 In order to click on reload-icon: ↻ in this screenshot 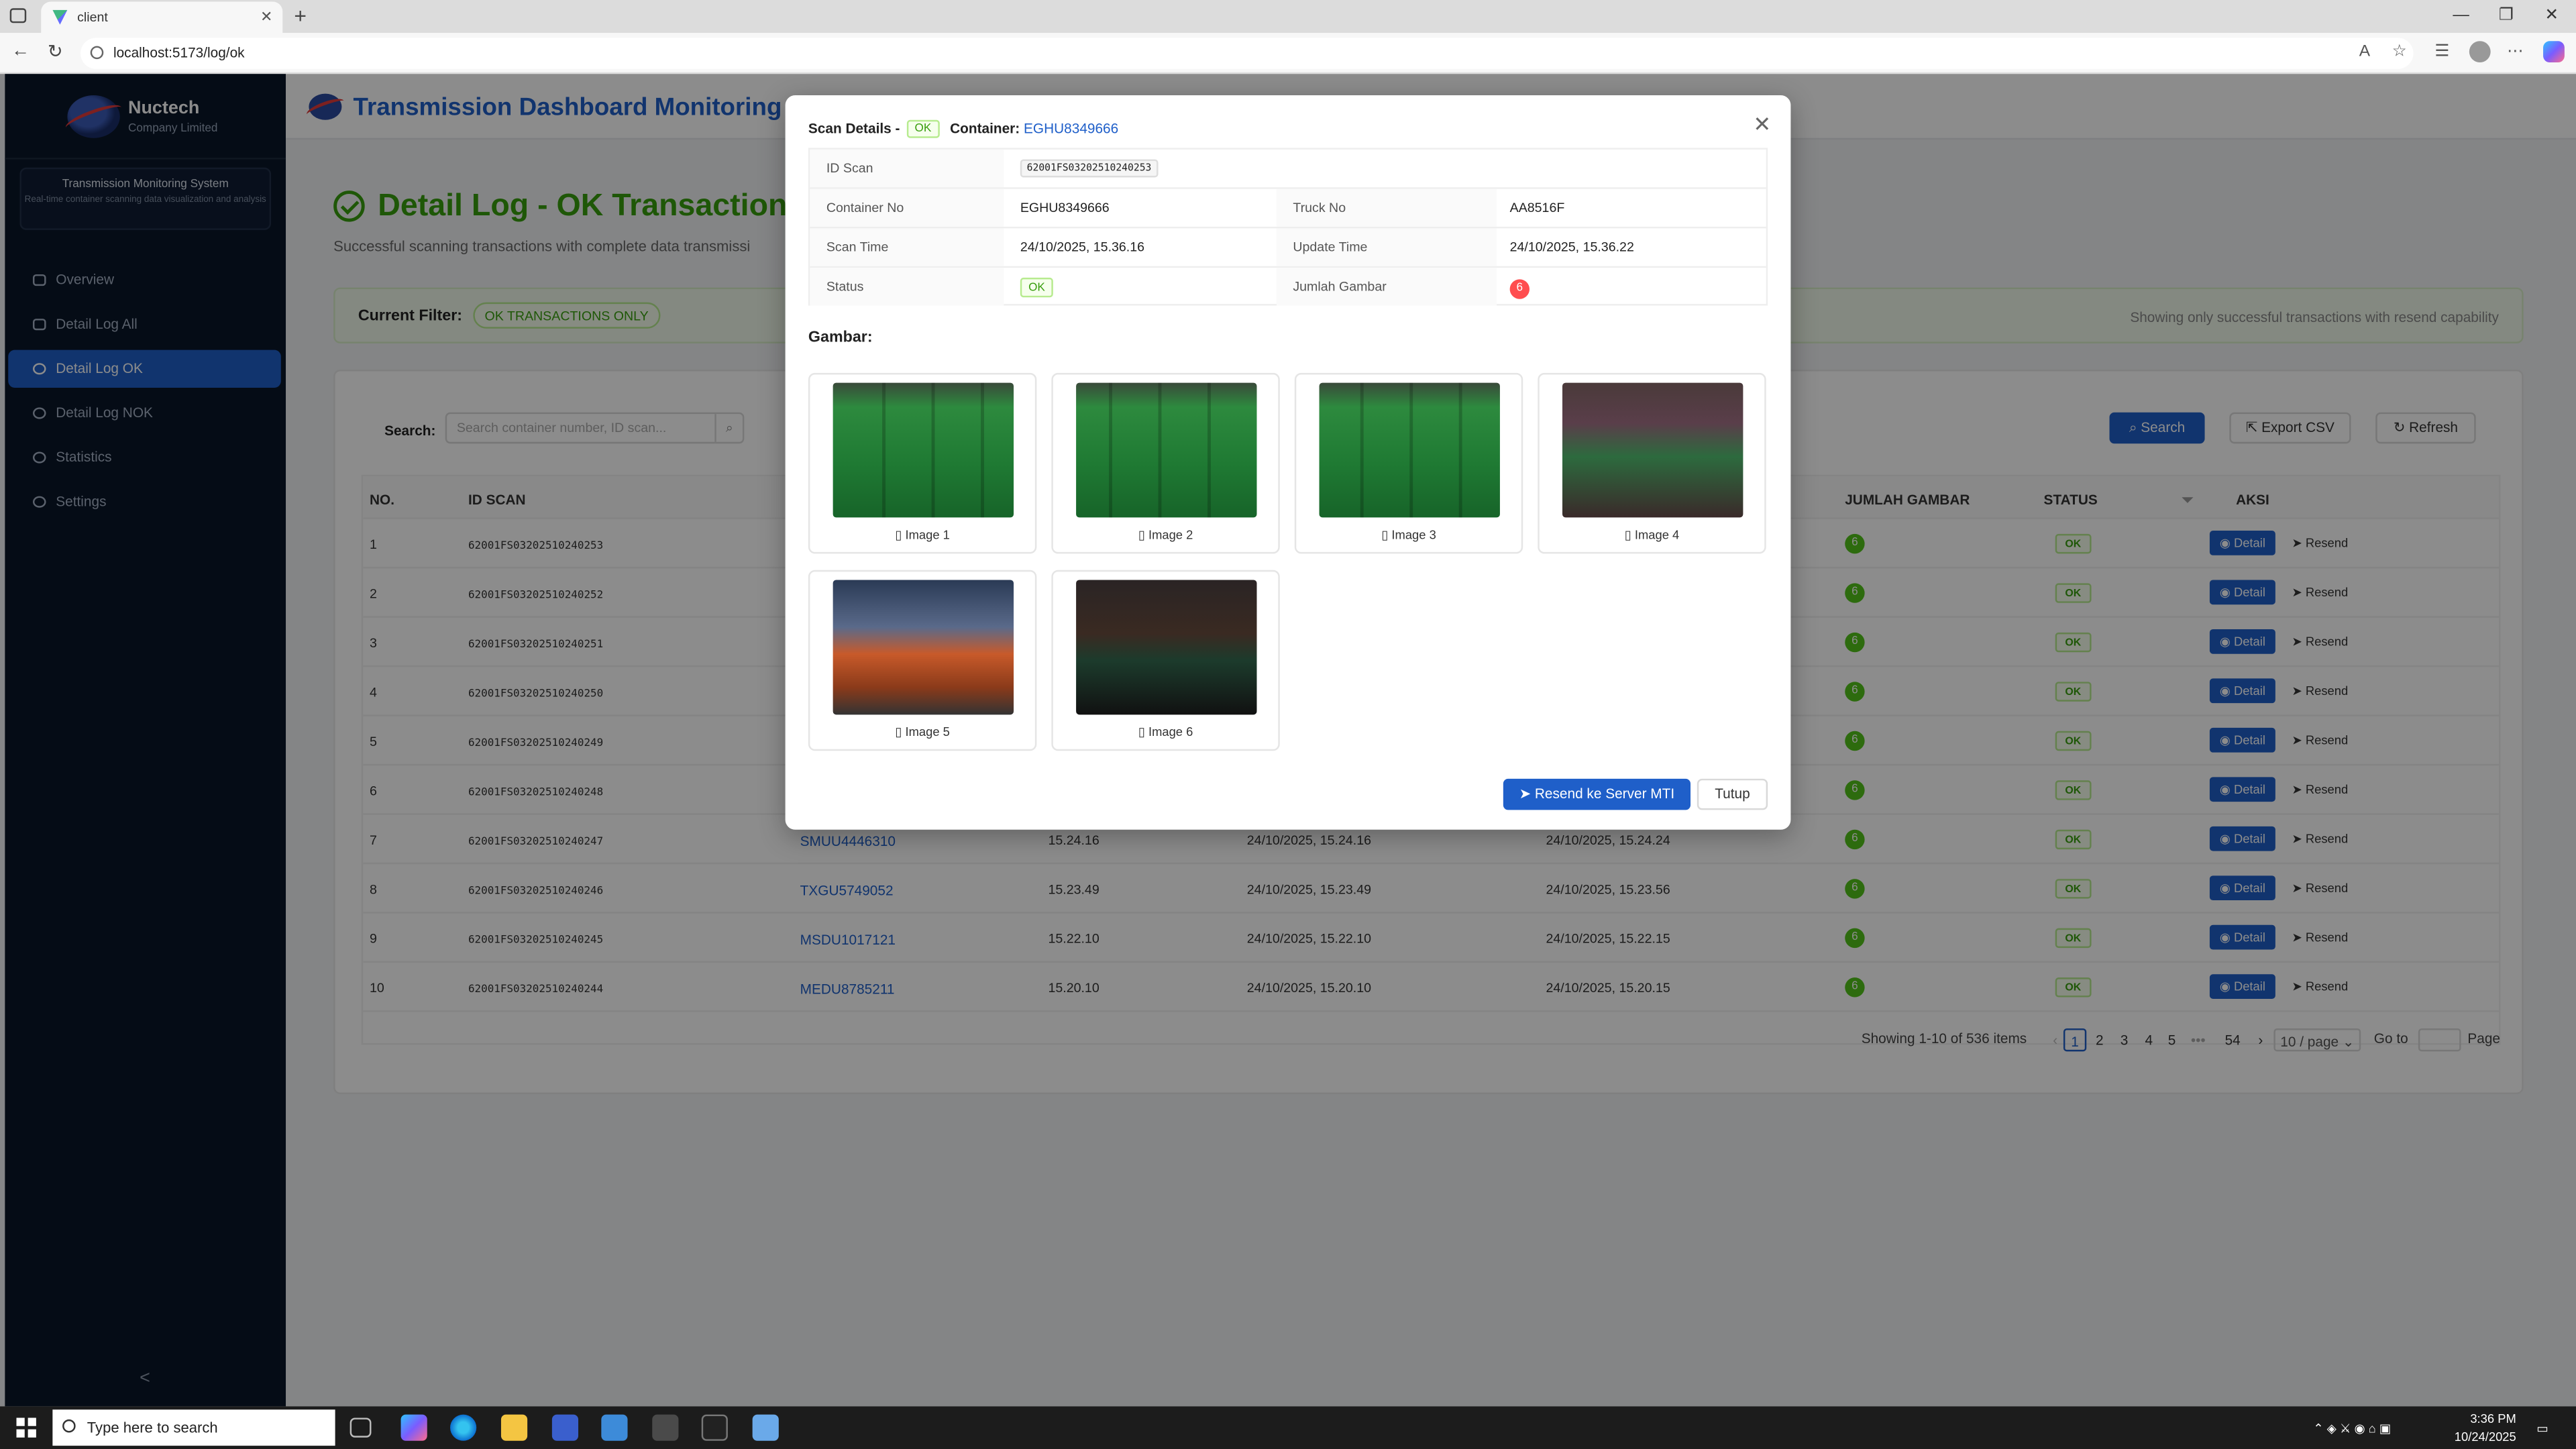, I will do `click(55, 51)`.